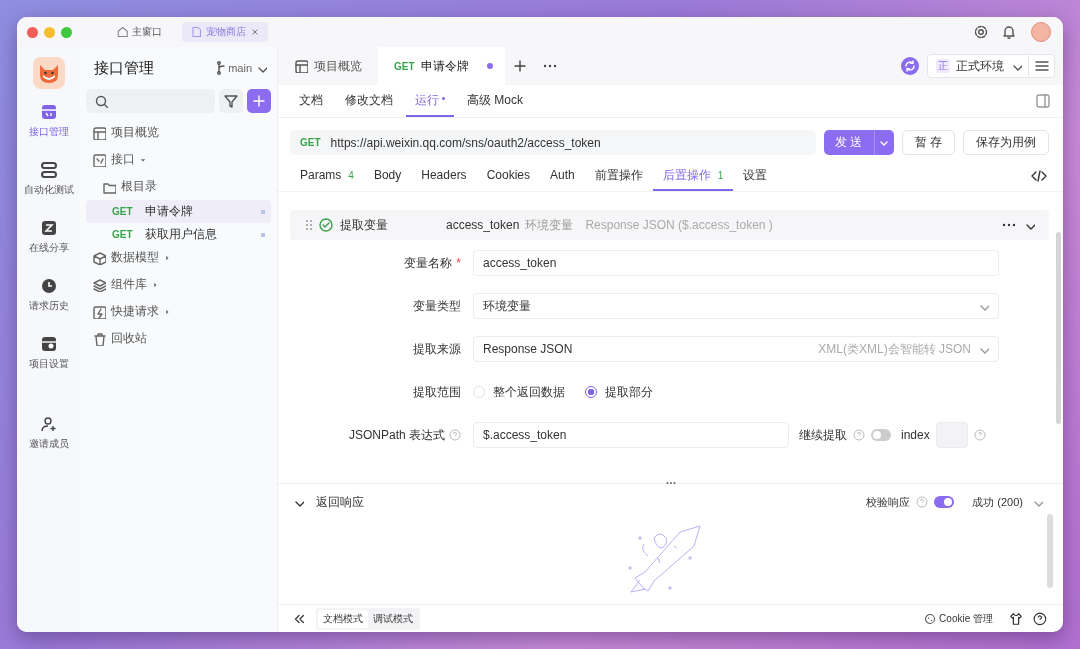 The image size is (1080, 649). I want to click on plus-icon, so click(519, 66).